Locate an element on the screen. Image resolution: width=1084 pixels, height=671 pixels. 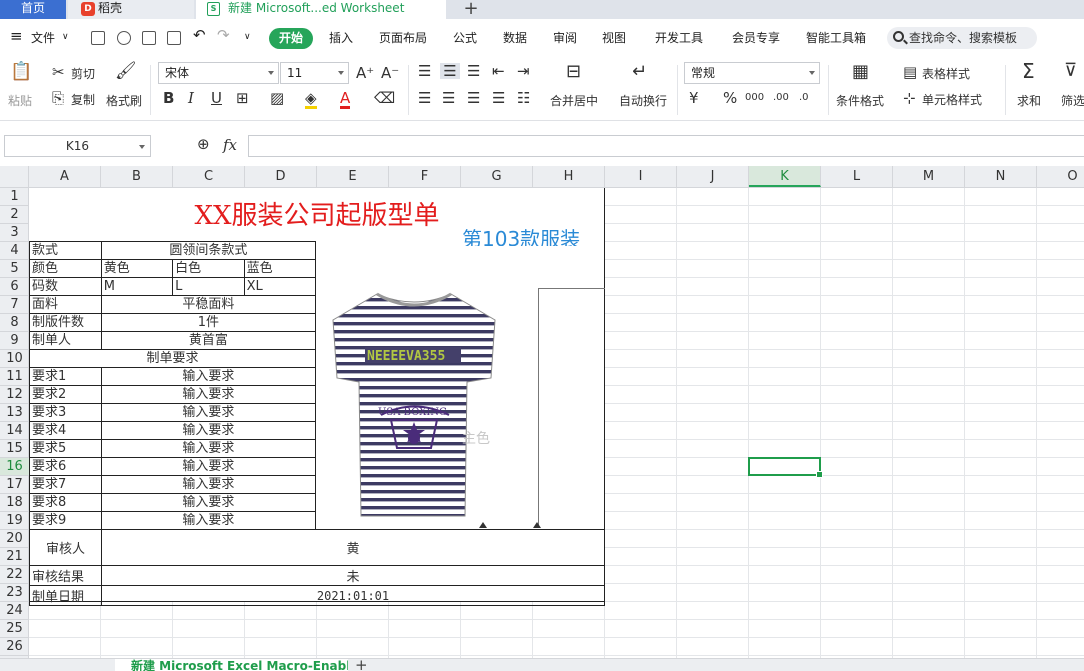
tab-document: S 新建 Microsoft...ed Worksheet is located at coordinates (321, 9).